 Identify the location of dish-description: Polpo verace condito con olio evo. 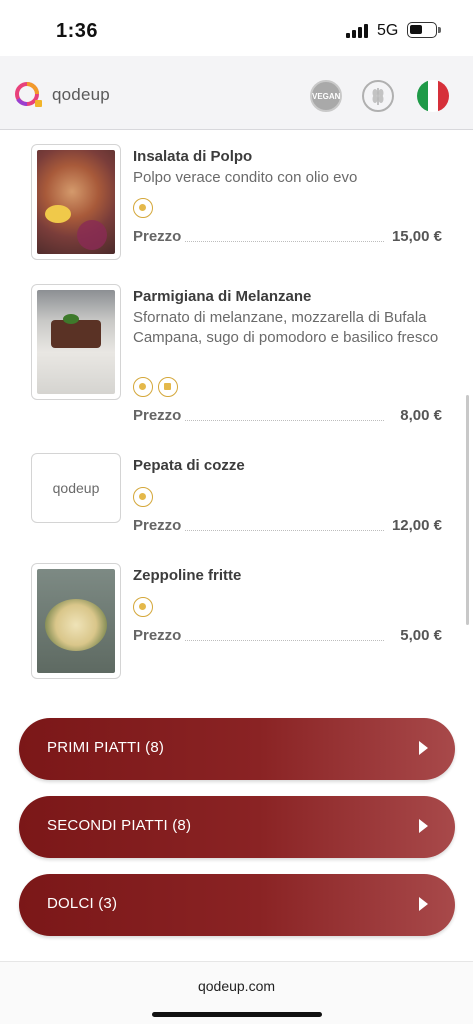
(245, 177).